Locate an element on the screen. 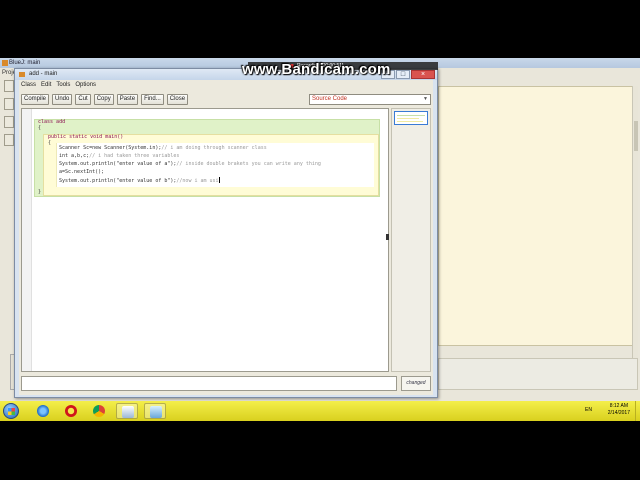 The height and width of the screenshot is (480, 640). code-line-read-a: a=Sc.nextInt(); is located at coordinates (82, 172).